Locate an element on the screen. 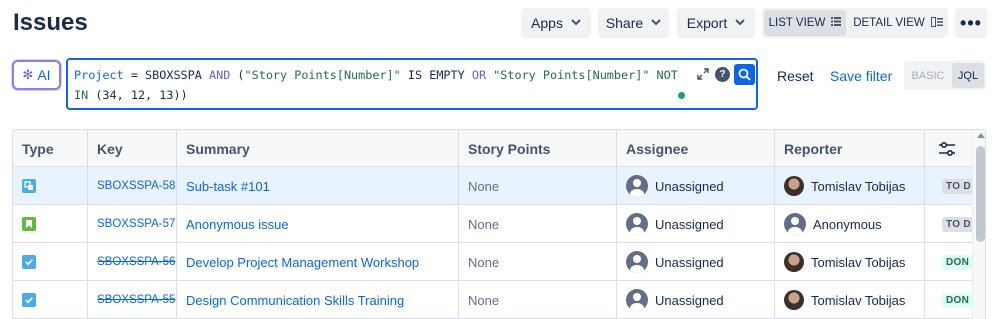 The height and width of the screenshot is (319, 998). column-header-story-points: Story Points is located at coordinates (538, 148).